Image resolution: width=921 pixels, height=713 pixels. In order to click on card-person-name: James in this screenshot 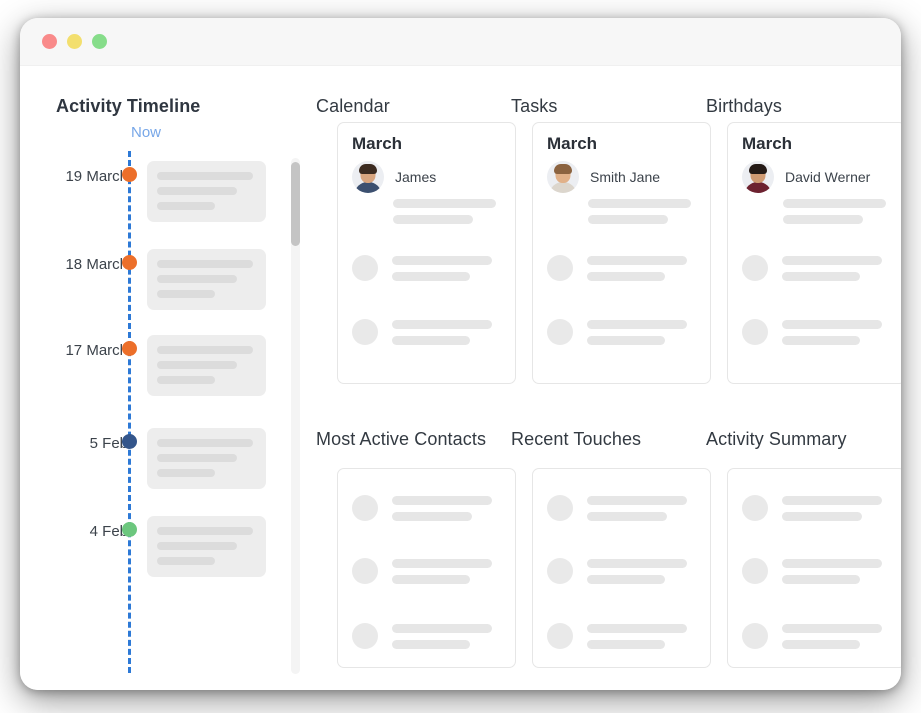, I will do `click(416, 177)`.